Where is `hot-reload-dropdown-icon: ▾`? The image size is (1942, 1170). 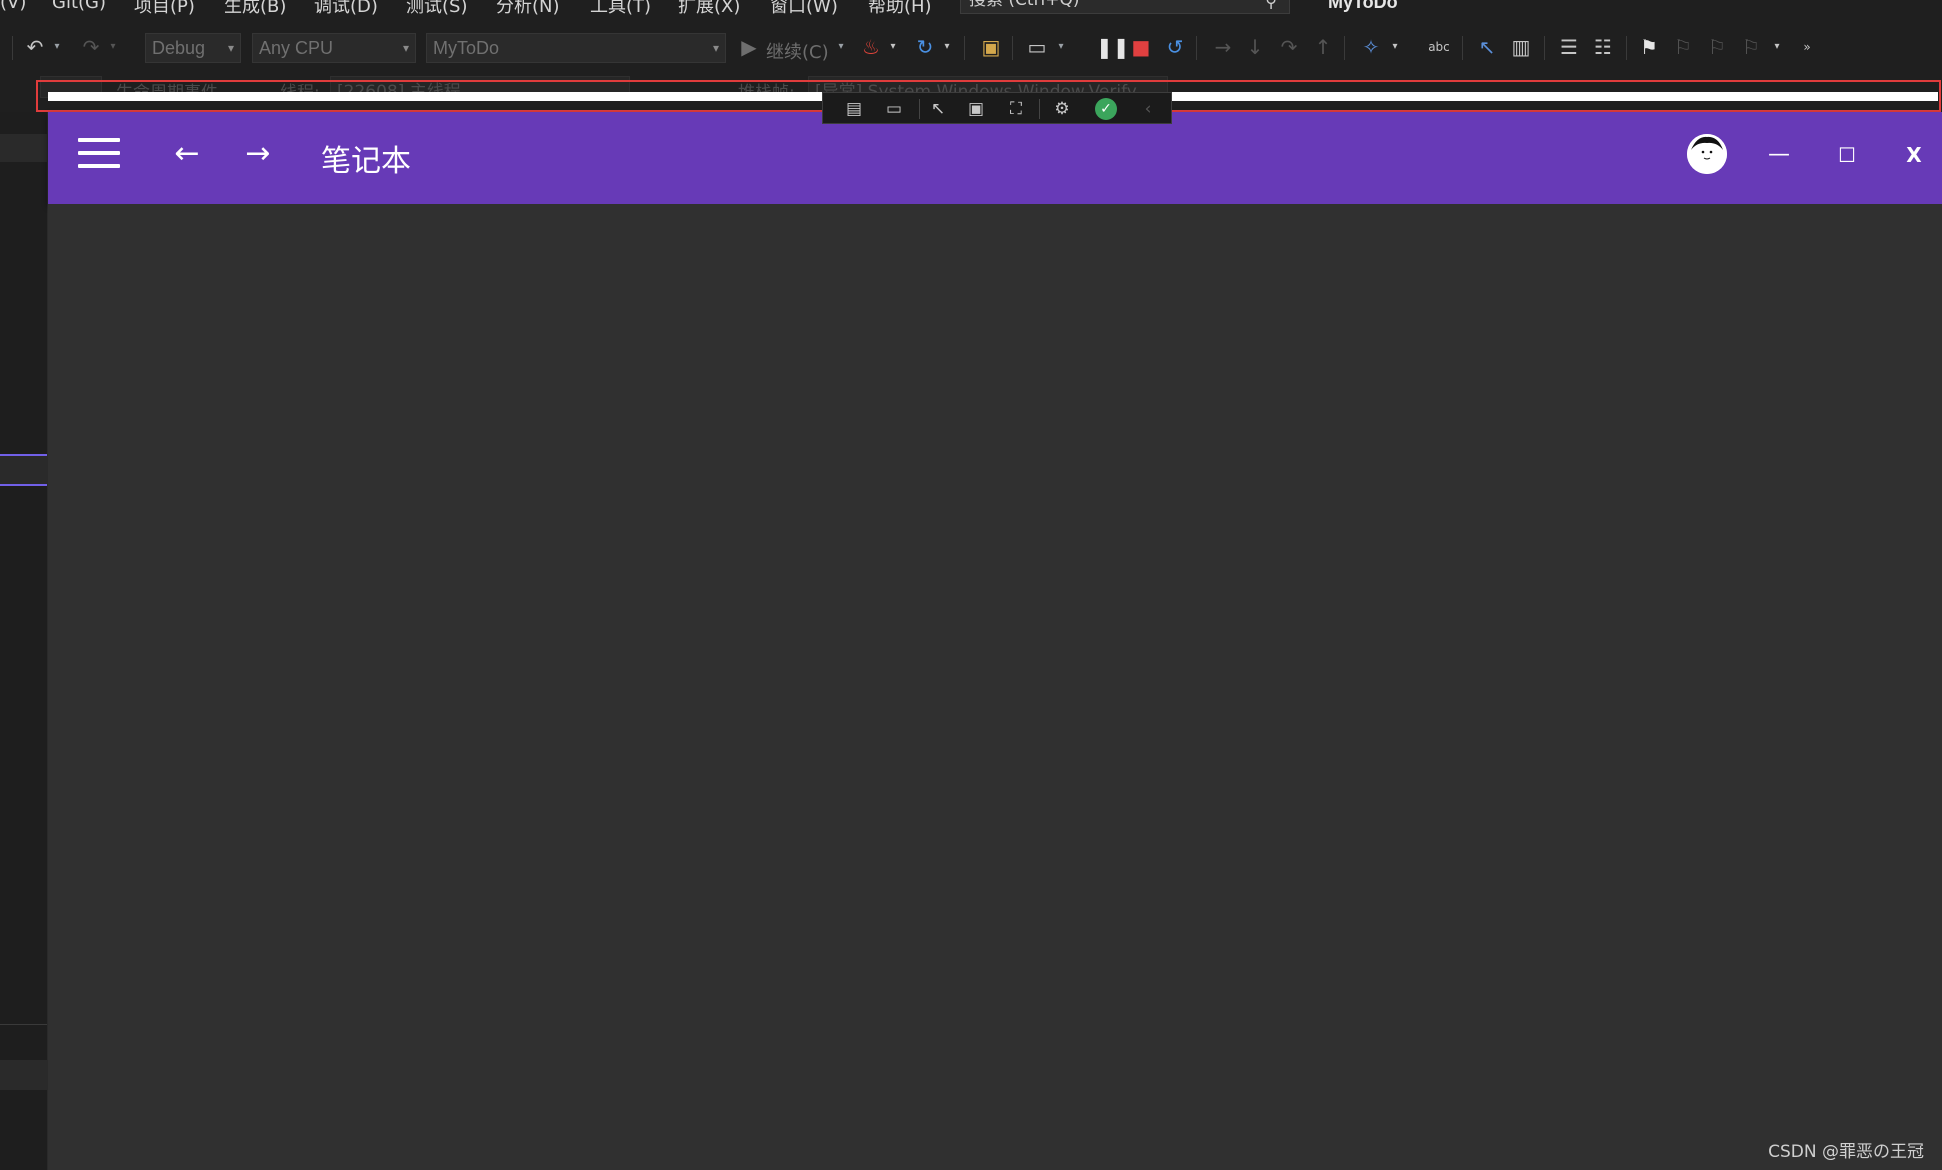
hot-reload-dropdown-icon: ▾ is located at coordinates (893, 47).